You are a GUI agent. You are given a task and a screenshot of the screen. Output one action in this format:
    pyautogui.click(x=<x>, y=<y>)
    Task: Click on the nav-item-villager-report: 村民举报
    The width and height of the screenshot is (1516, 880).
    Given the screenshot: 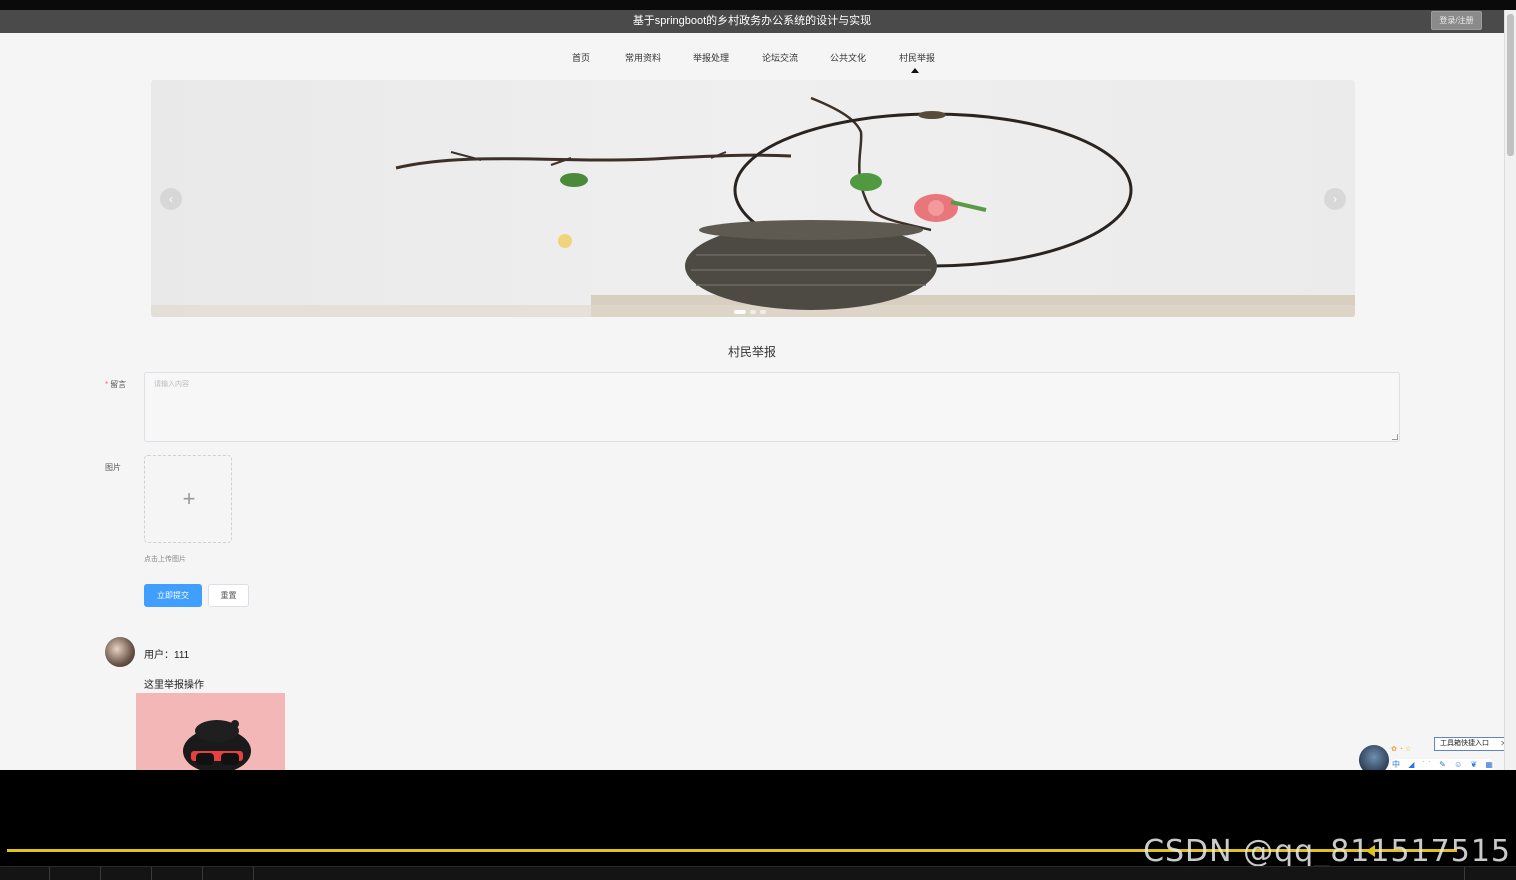 What is the action you would take?
    pyautogui.click(x=917, y=57)
    